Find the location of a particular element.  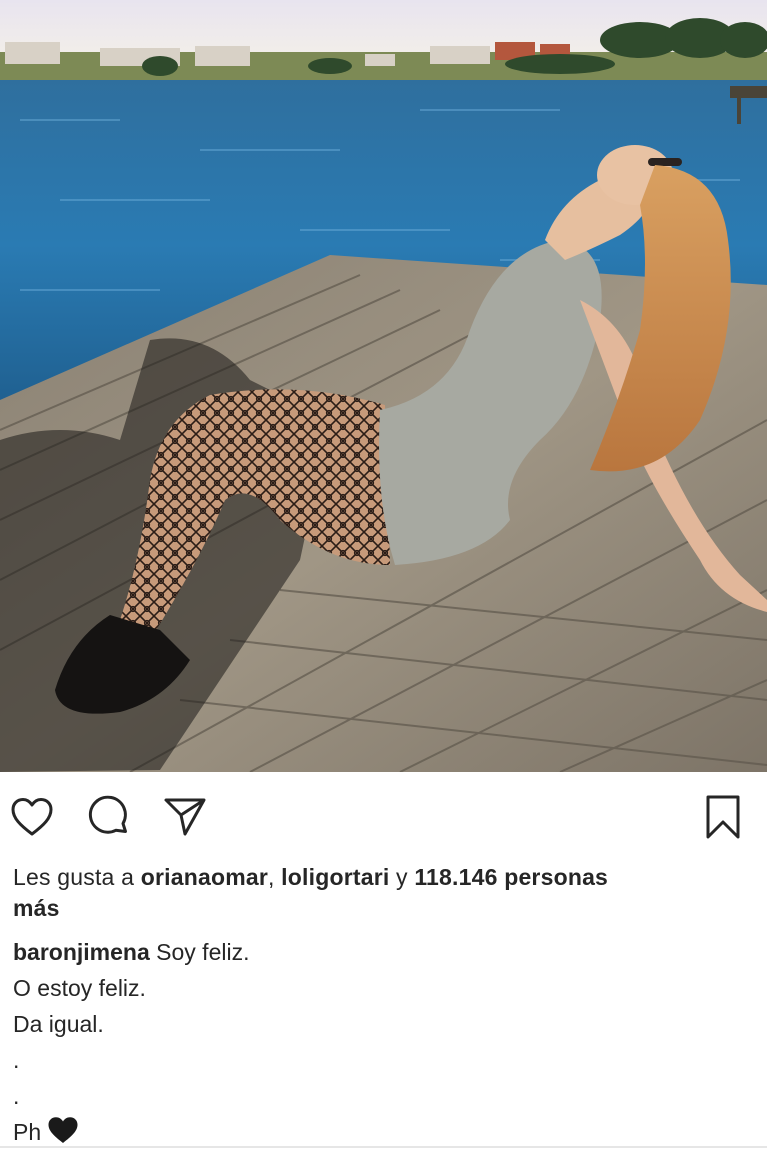

likes-suffix: más is located at coordinates (36, 908).